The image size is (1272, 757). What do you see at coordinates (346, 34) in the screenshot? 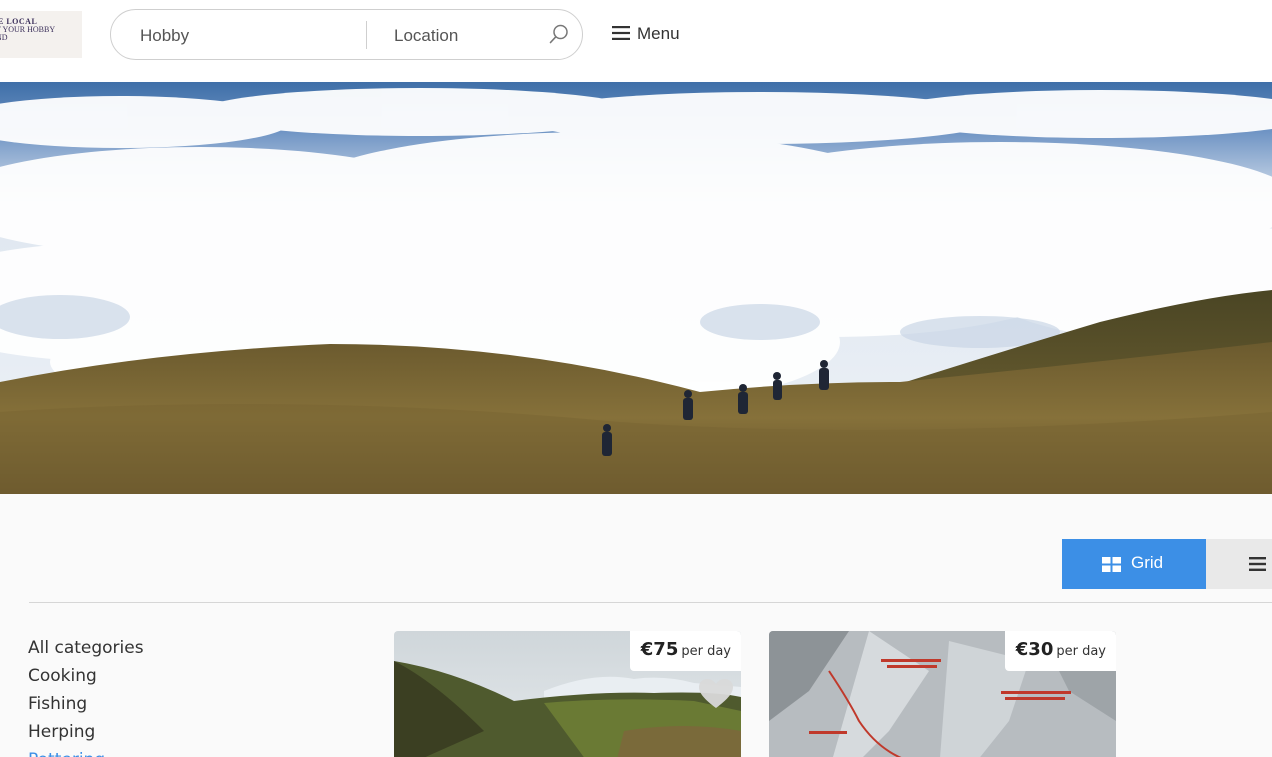
I see `search-bar: Hobby Location` at bounding box center [346, 34].